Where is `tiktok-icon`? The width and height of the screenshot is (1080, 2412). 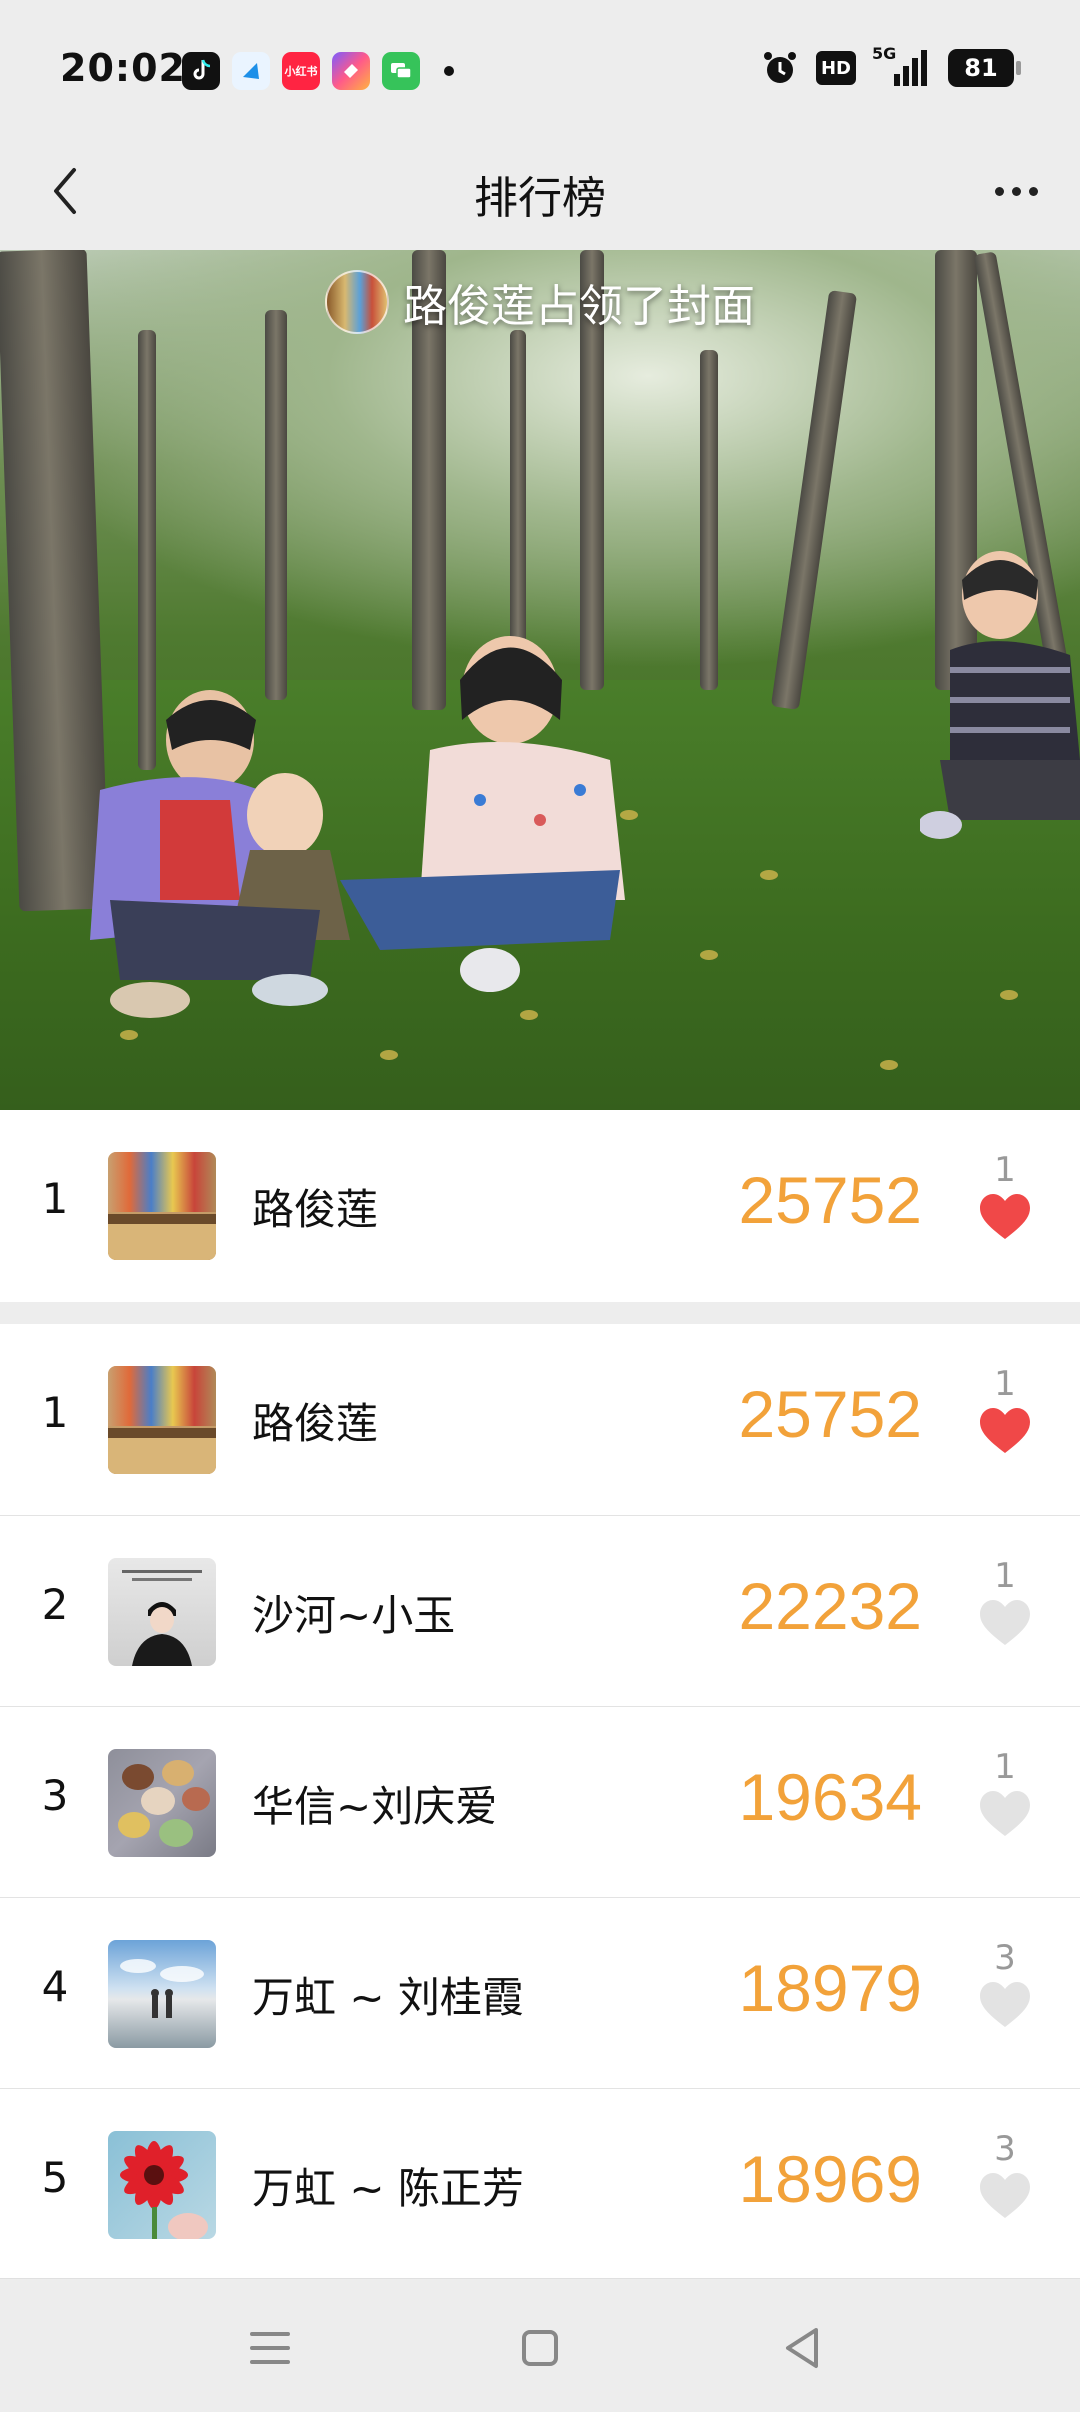 tiktok-icon is located at coordinates (201, 71).